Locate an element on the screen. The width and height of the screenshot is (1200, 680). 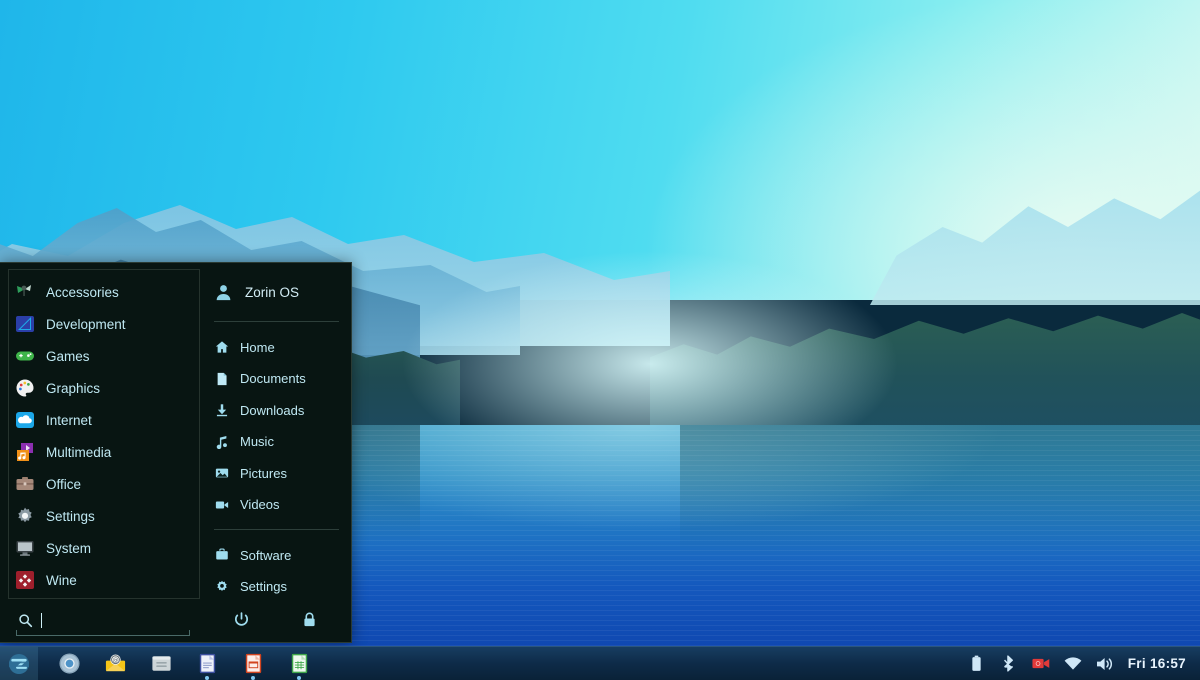
category-item-office: Office is located at coordinates (104, 484).